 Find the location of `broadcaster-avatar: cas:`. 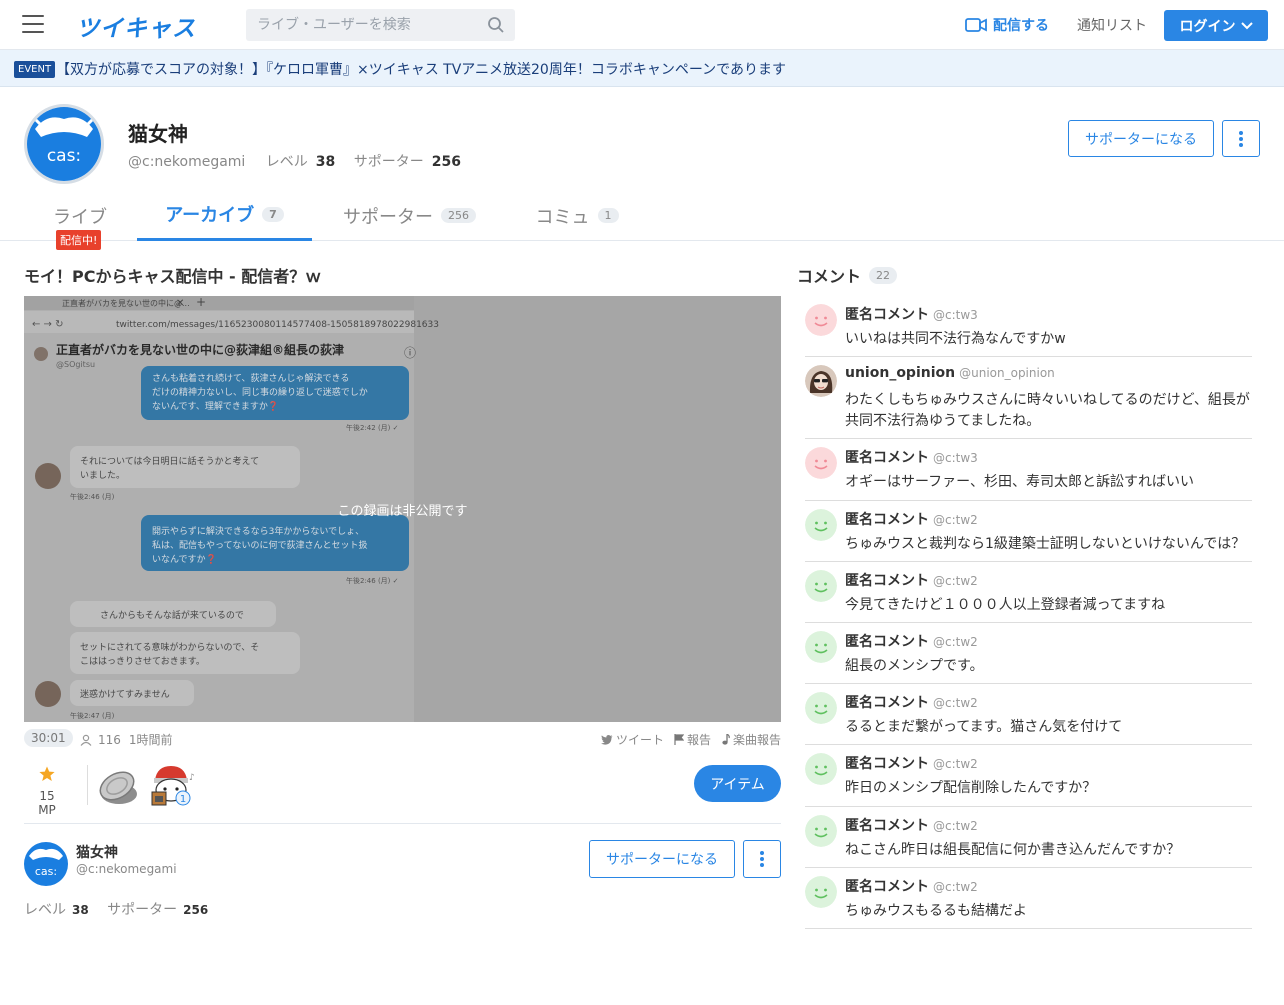

broadcaster-avatar: cas: is located at coordinates (46, 864).